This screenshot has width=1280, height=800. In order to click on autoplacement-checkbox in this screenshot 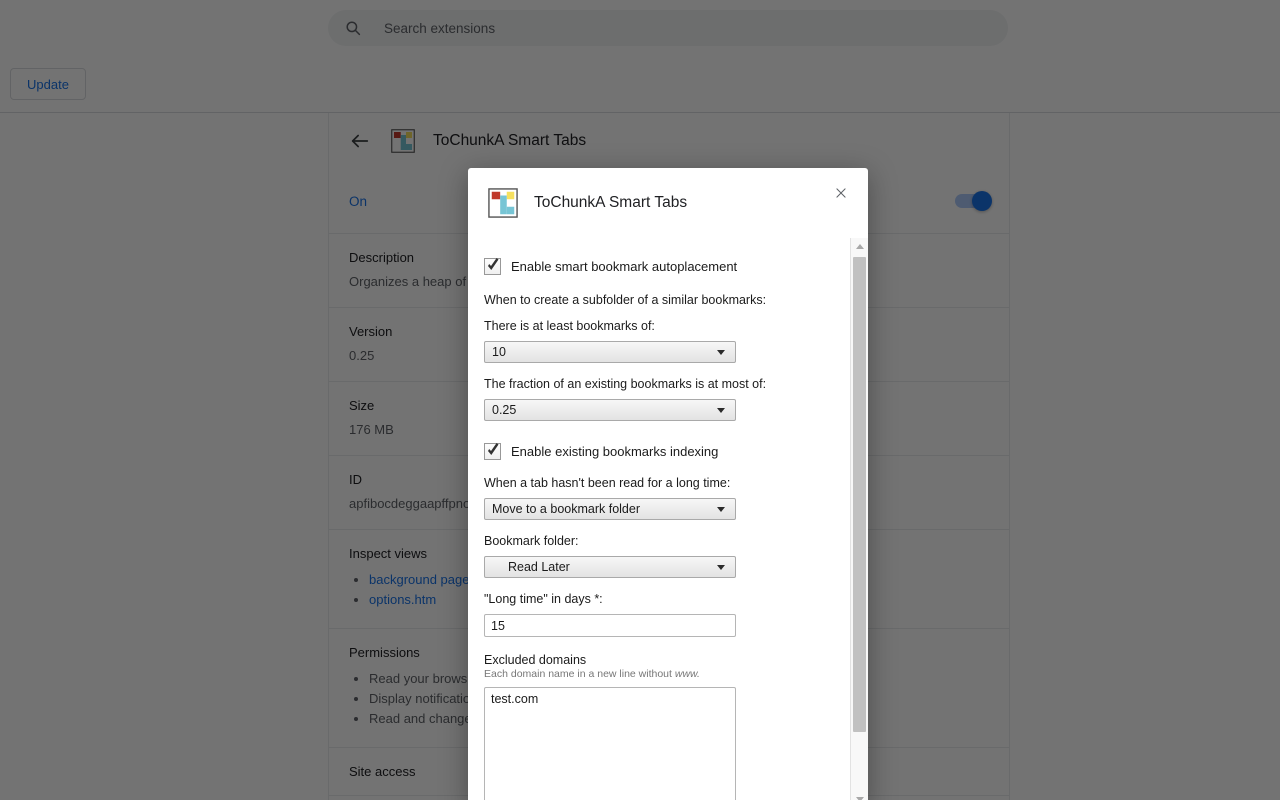, I will do `click(492, 266)`.